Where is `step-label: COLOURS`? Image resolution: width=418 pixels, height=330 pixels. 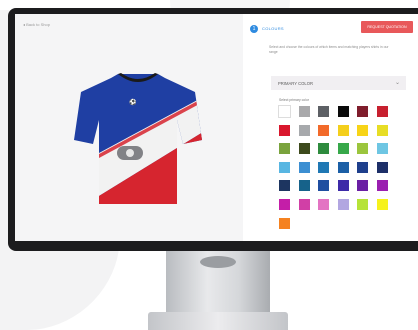
step-label: COLOURS is located at coordinates (273, 28).